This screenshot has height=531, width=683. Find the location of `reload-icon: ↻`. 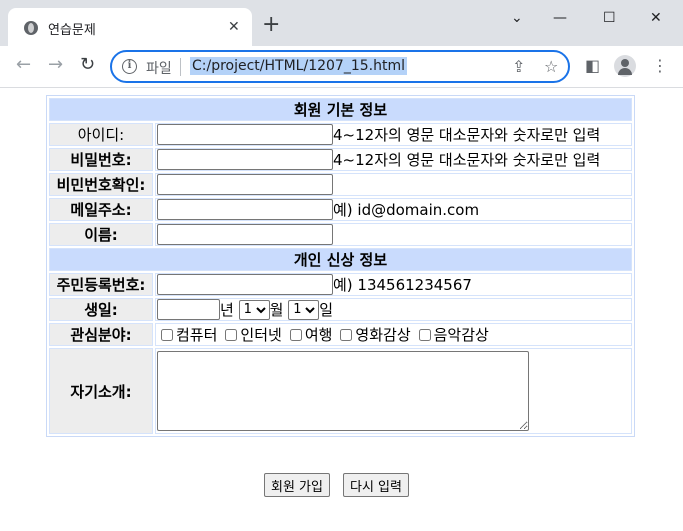

reload-icon: ↻ is located at coordinates (87, 65).